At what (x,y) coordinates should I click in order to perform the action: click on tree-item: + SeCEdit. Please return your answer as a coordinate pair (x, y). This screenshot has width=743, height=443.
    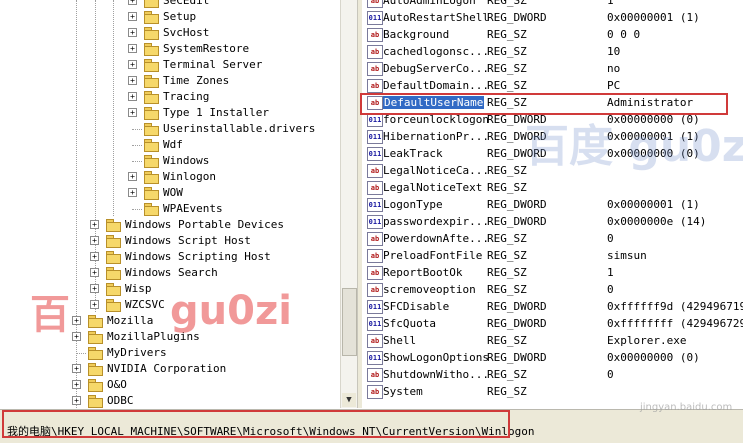
    Looking at the image, I should click on (170, 4).